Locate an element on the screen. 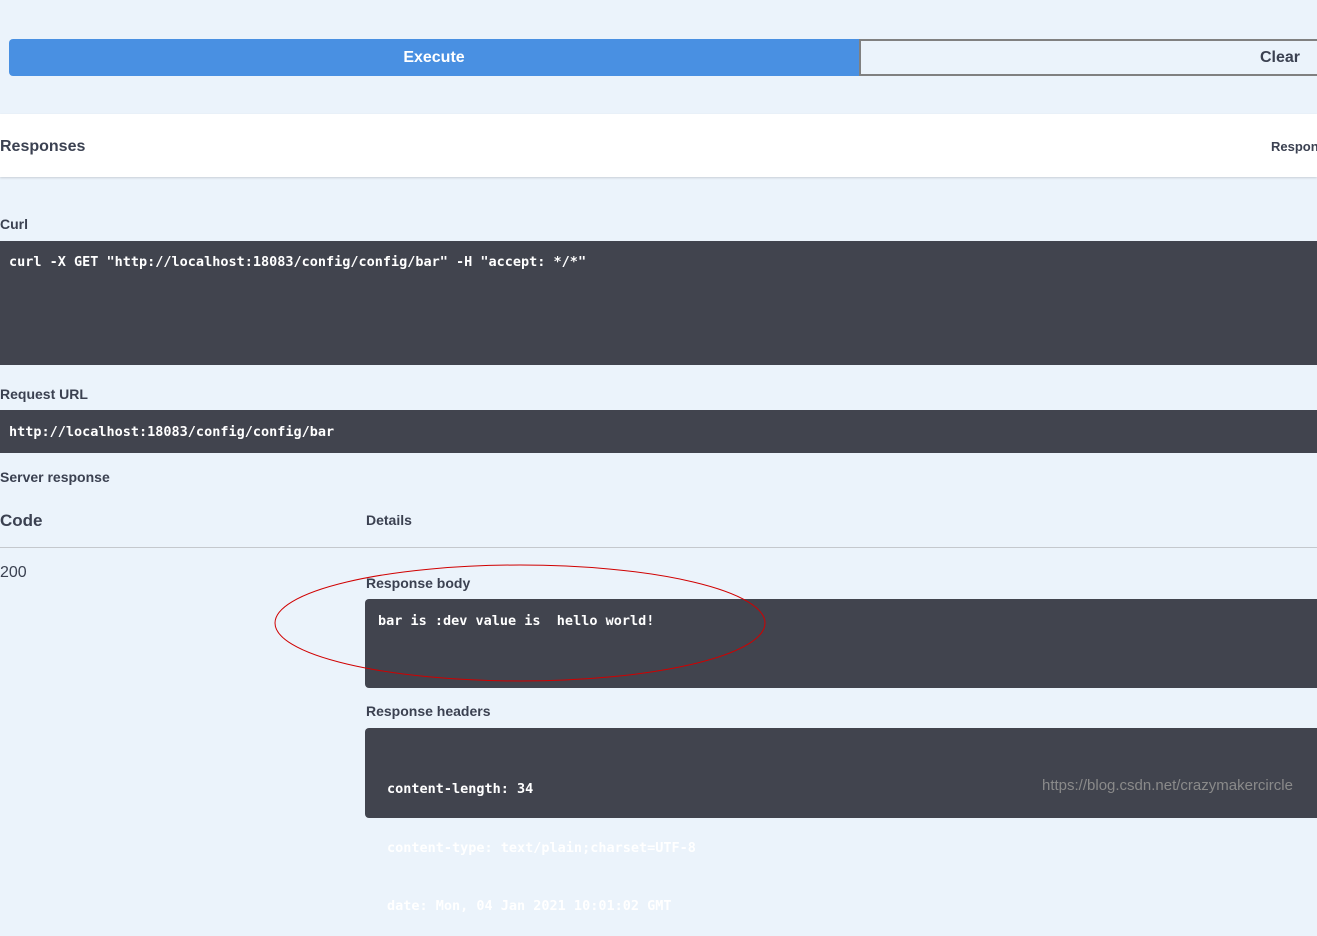 The image size is (1317, 936). response-content-type-label: Respon is located at coordinates (1294, 146).